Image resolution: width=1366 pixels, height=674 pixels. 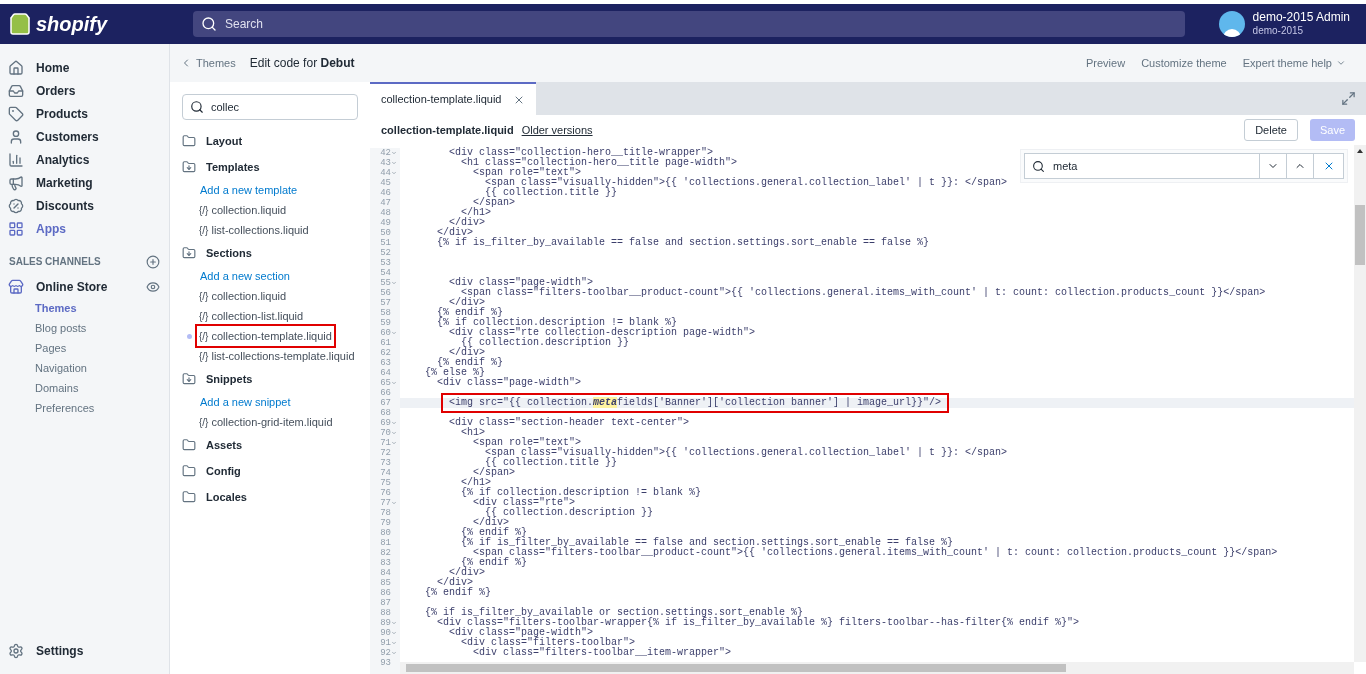 What do you see at coordinates (266, 422) in the screenshot?
I see `file-item: {/} collection-grid-item.liquid` at bounding box center [266, 422].